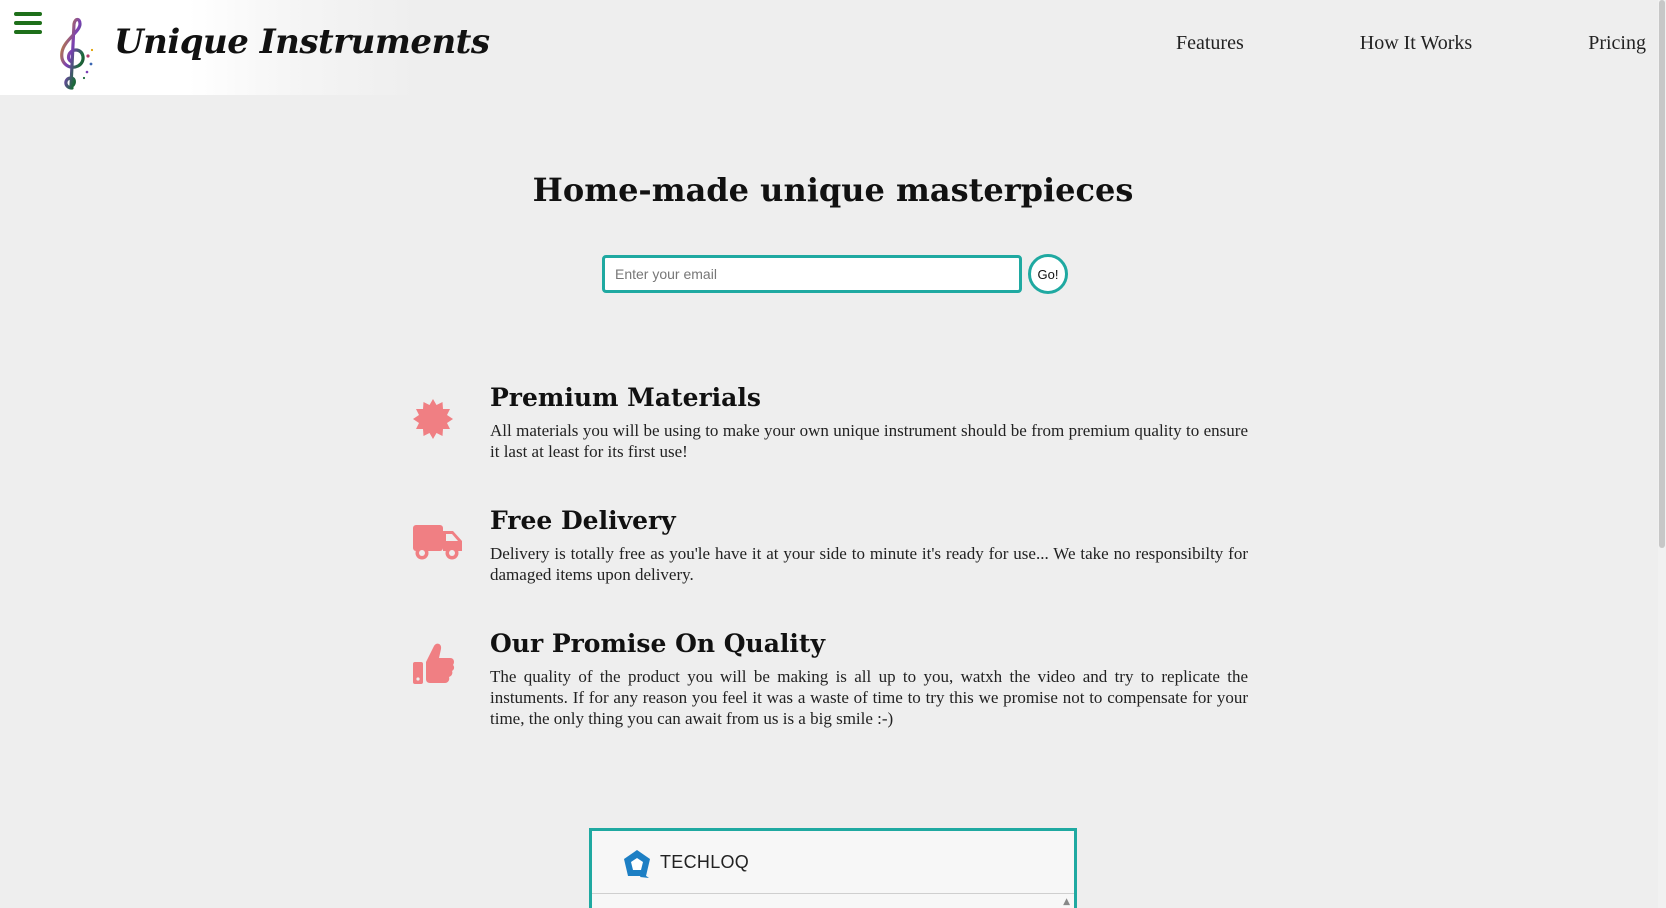 This screenshot has width=1666, height=908. What do you see at coordinates (1617, 43) in the screenshot?
I see `nav-link-pricing: Pricing` at bounding box center [1617, 43].